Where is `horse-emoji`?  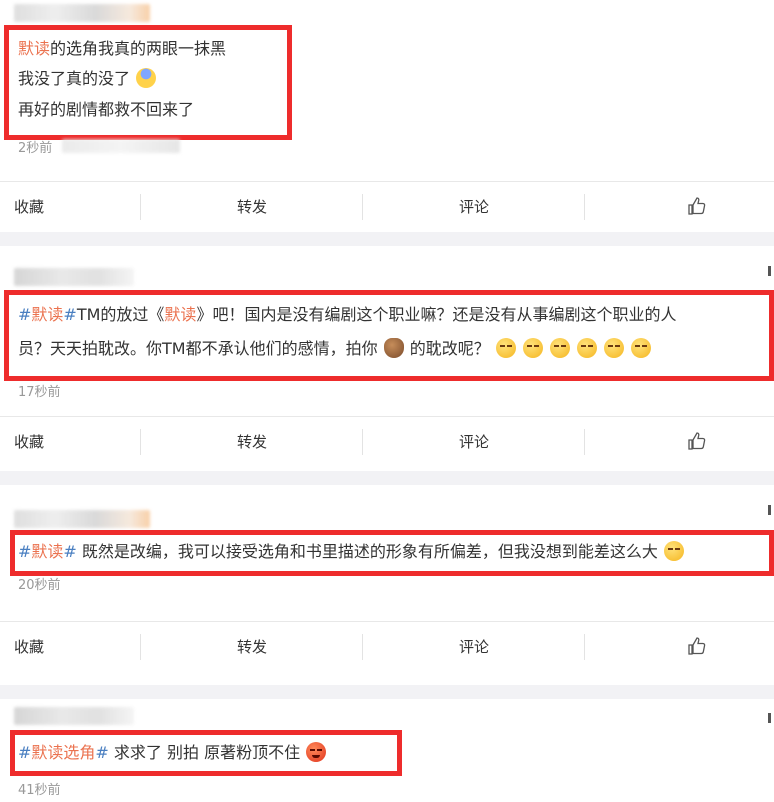 horse-emoji is located at coordinates (393, 348).